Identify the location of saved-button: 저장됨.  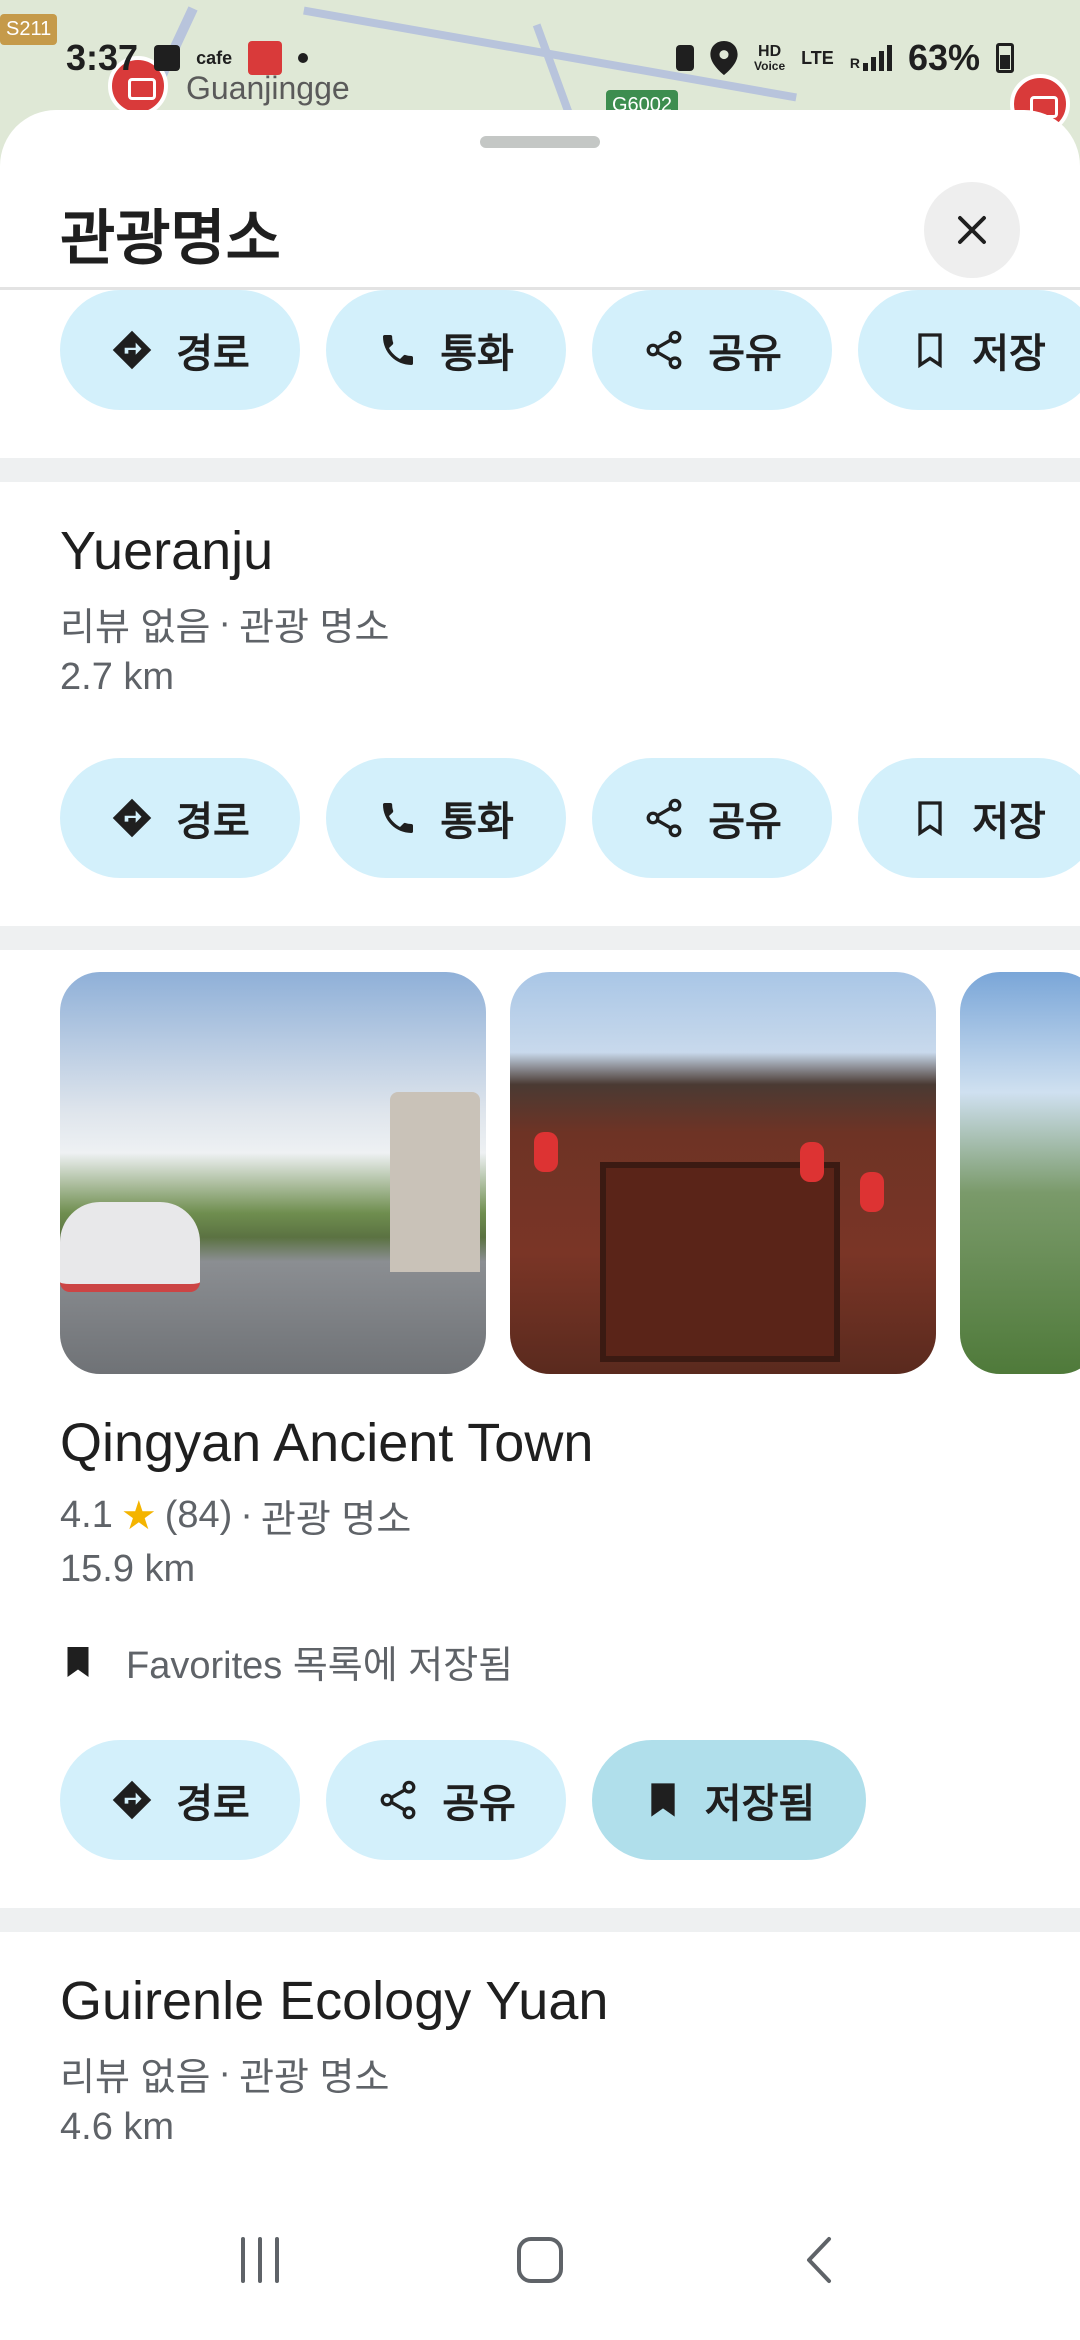
(729, 1800).